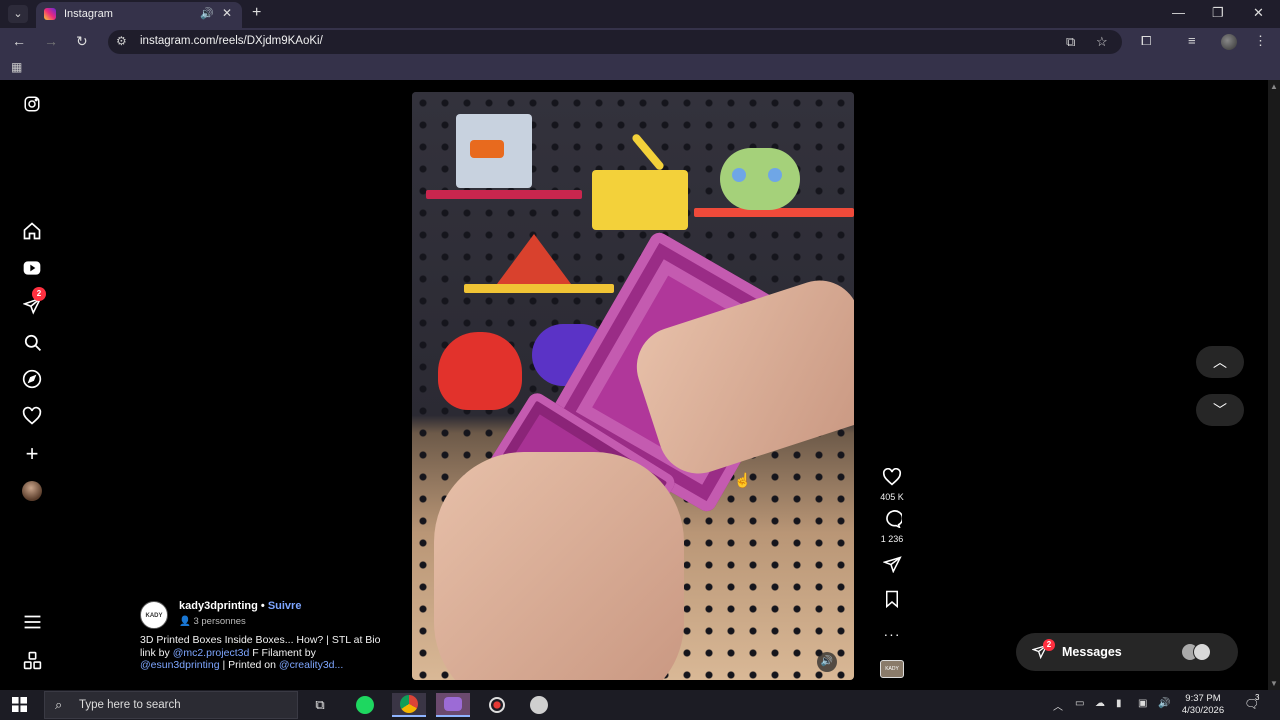 This screenshot has width=1280, height=720. What do you see at coordinates (827, 662) in the screenshot?
I see `volume-icon: 🔊` at bounding box center [827, 662].